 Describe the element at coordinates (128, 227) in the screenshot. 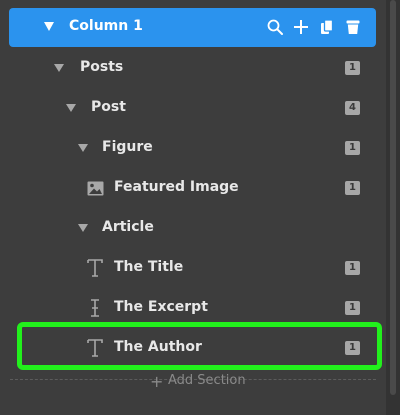

I see `tree-item-label: Article` at that location.